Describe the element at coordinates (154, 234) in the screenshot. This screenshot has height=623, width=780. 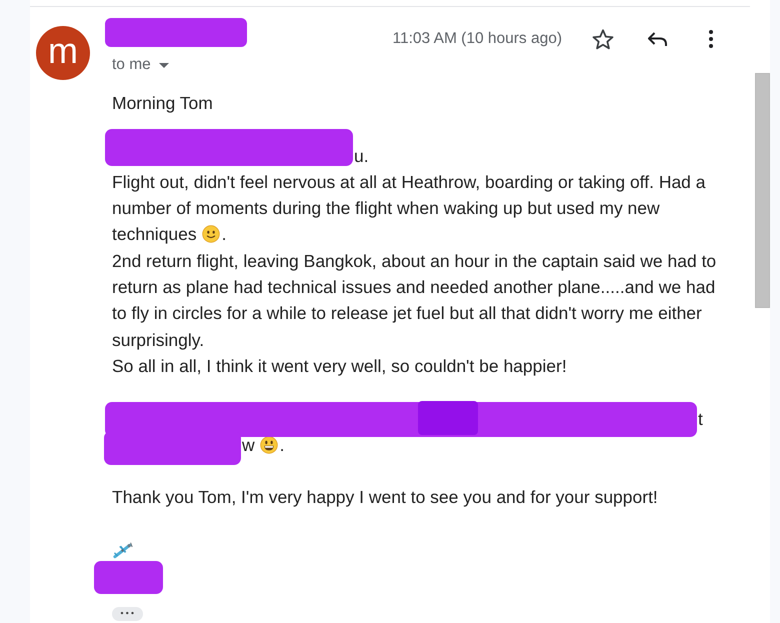
I see `message-text: techniques` at that location.